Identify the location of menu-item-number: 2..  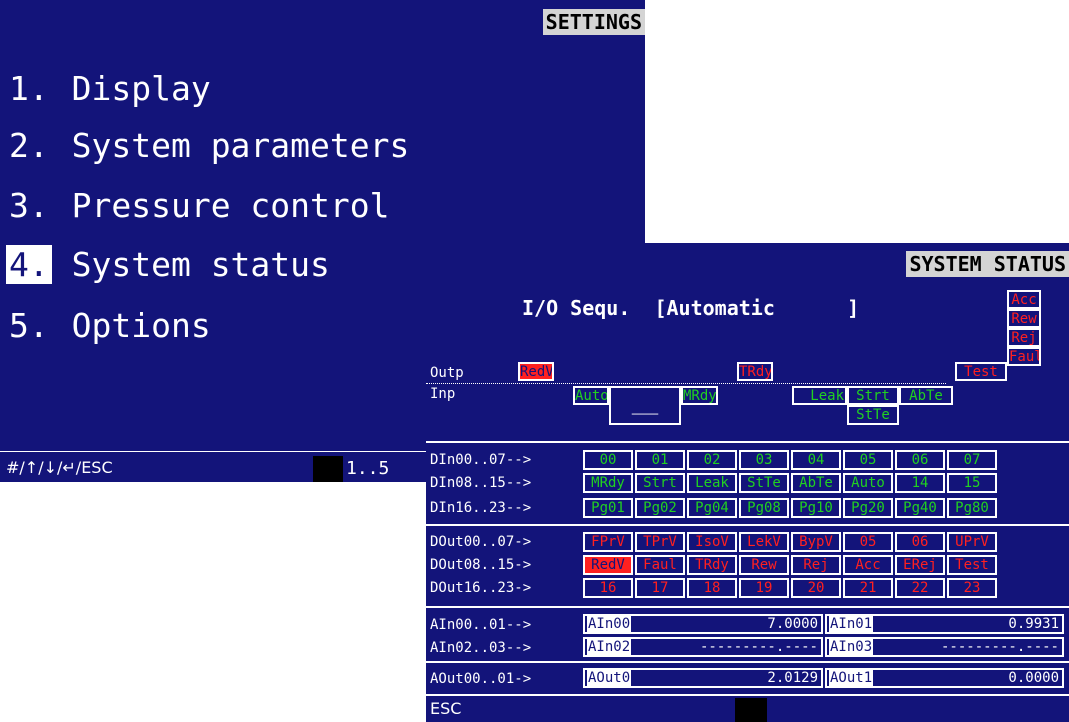
(29, 145).